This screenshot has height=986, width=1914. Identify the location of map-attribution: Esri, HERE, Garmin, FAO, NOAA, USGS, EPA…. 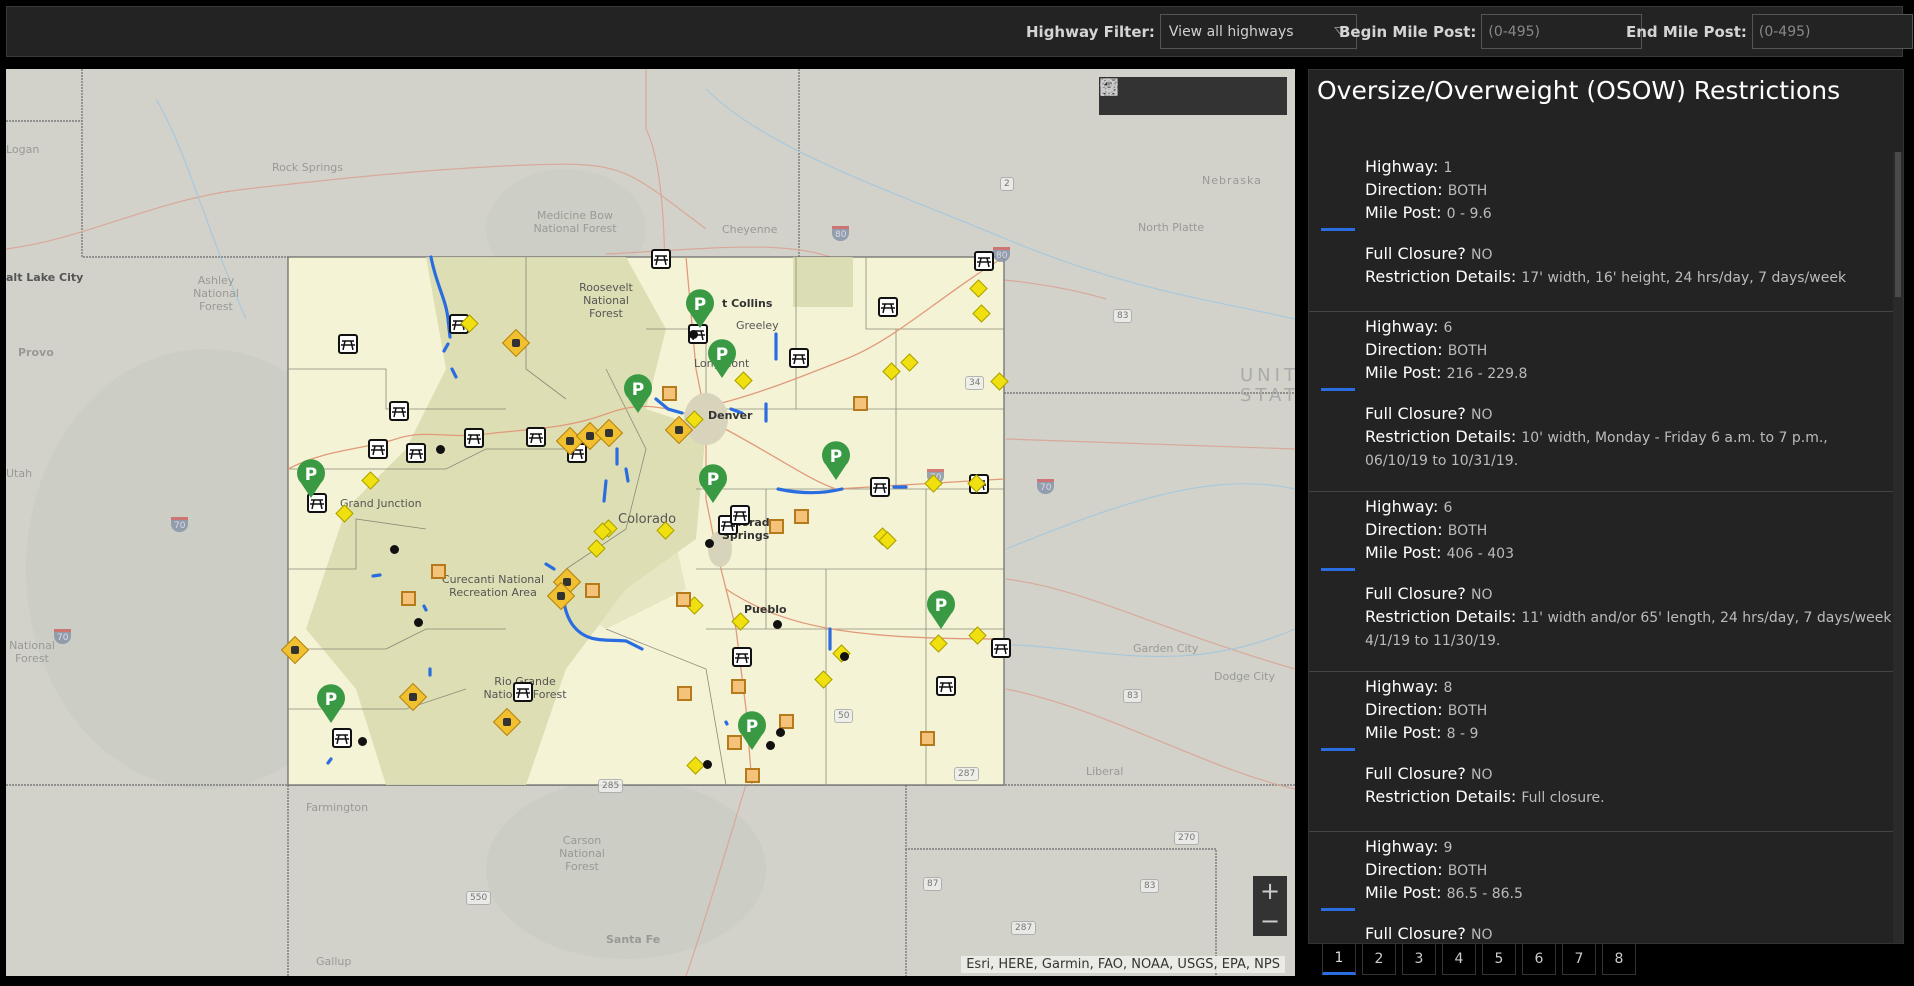
(1123, 964).